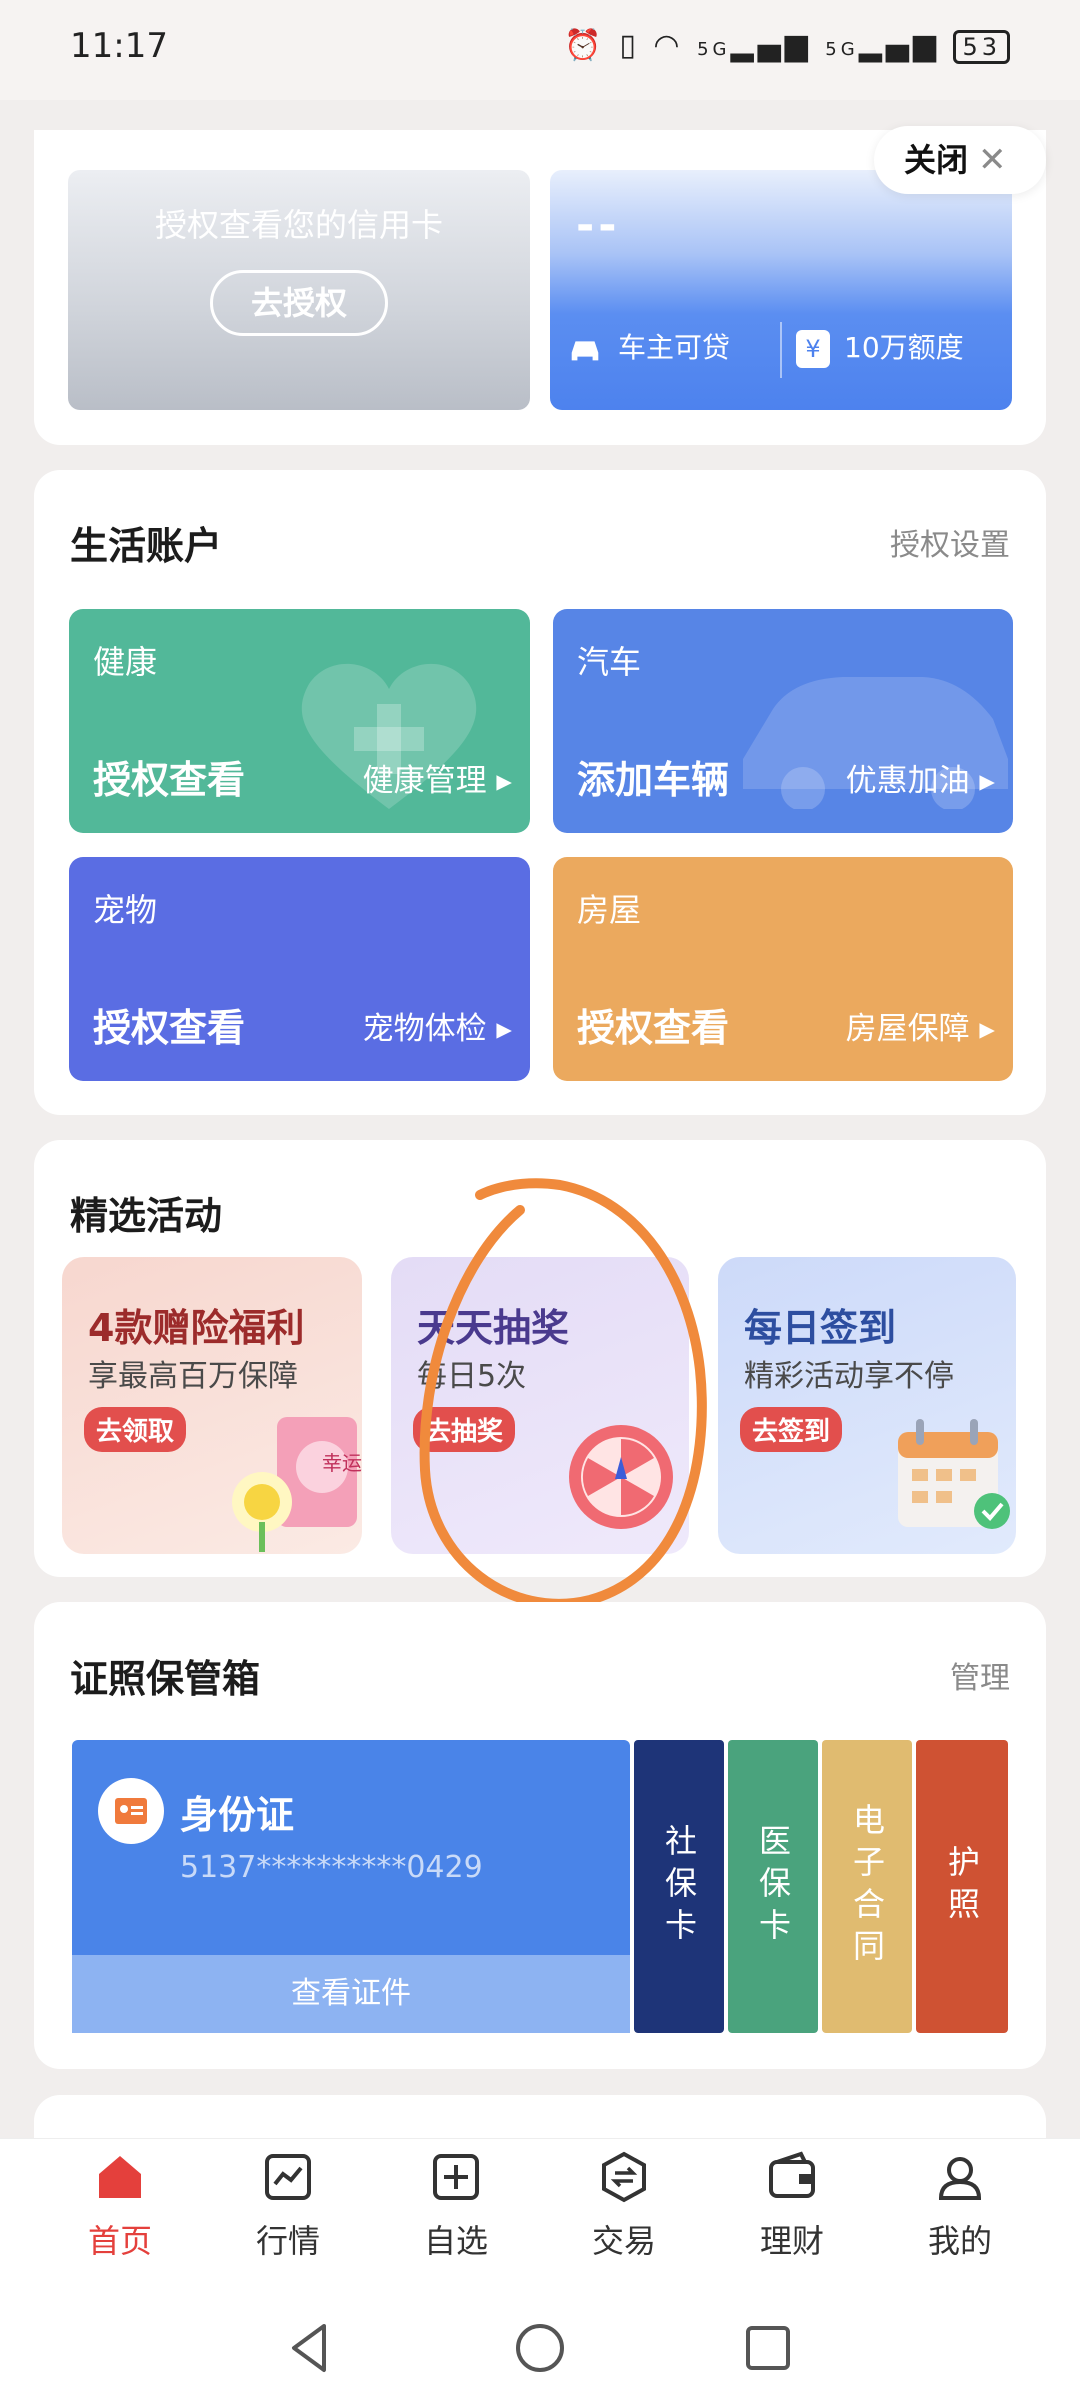  I want to click on activity-subtitle: 精彩活动享不停, so click(849, 1376).